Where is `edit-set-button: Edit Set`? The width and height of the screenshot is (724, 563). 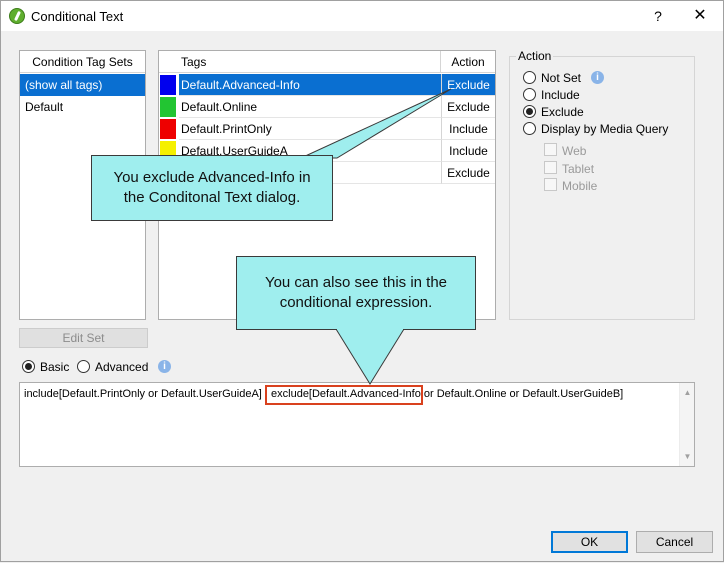
edit-set-button: Edit Set is located at coordinates (83, 338).